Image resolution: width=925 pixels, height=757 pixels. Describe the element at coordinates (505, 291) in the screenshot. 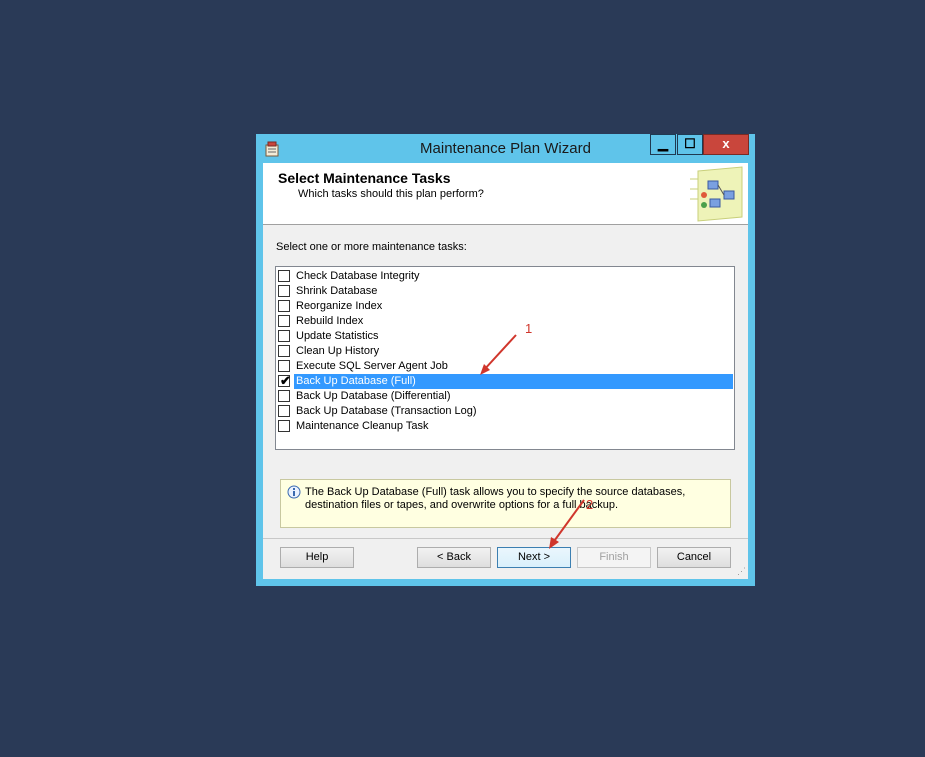

I see `task-item-shrink-database: Shrink Database` at that location.